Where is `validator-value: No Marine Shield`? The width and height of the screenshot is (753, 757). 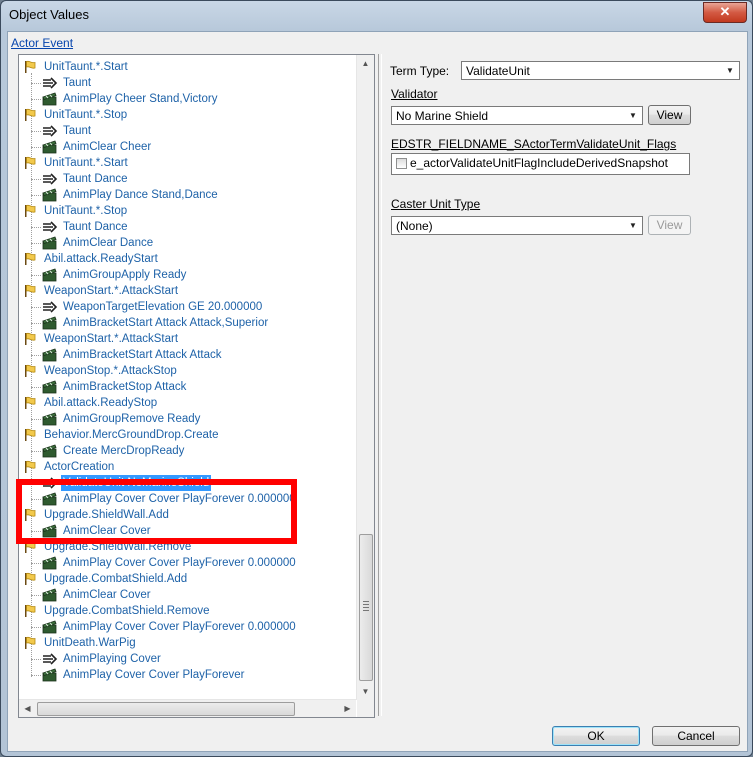
validator-value: No Marine Shield is located at coordinates (442, 116).